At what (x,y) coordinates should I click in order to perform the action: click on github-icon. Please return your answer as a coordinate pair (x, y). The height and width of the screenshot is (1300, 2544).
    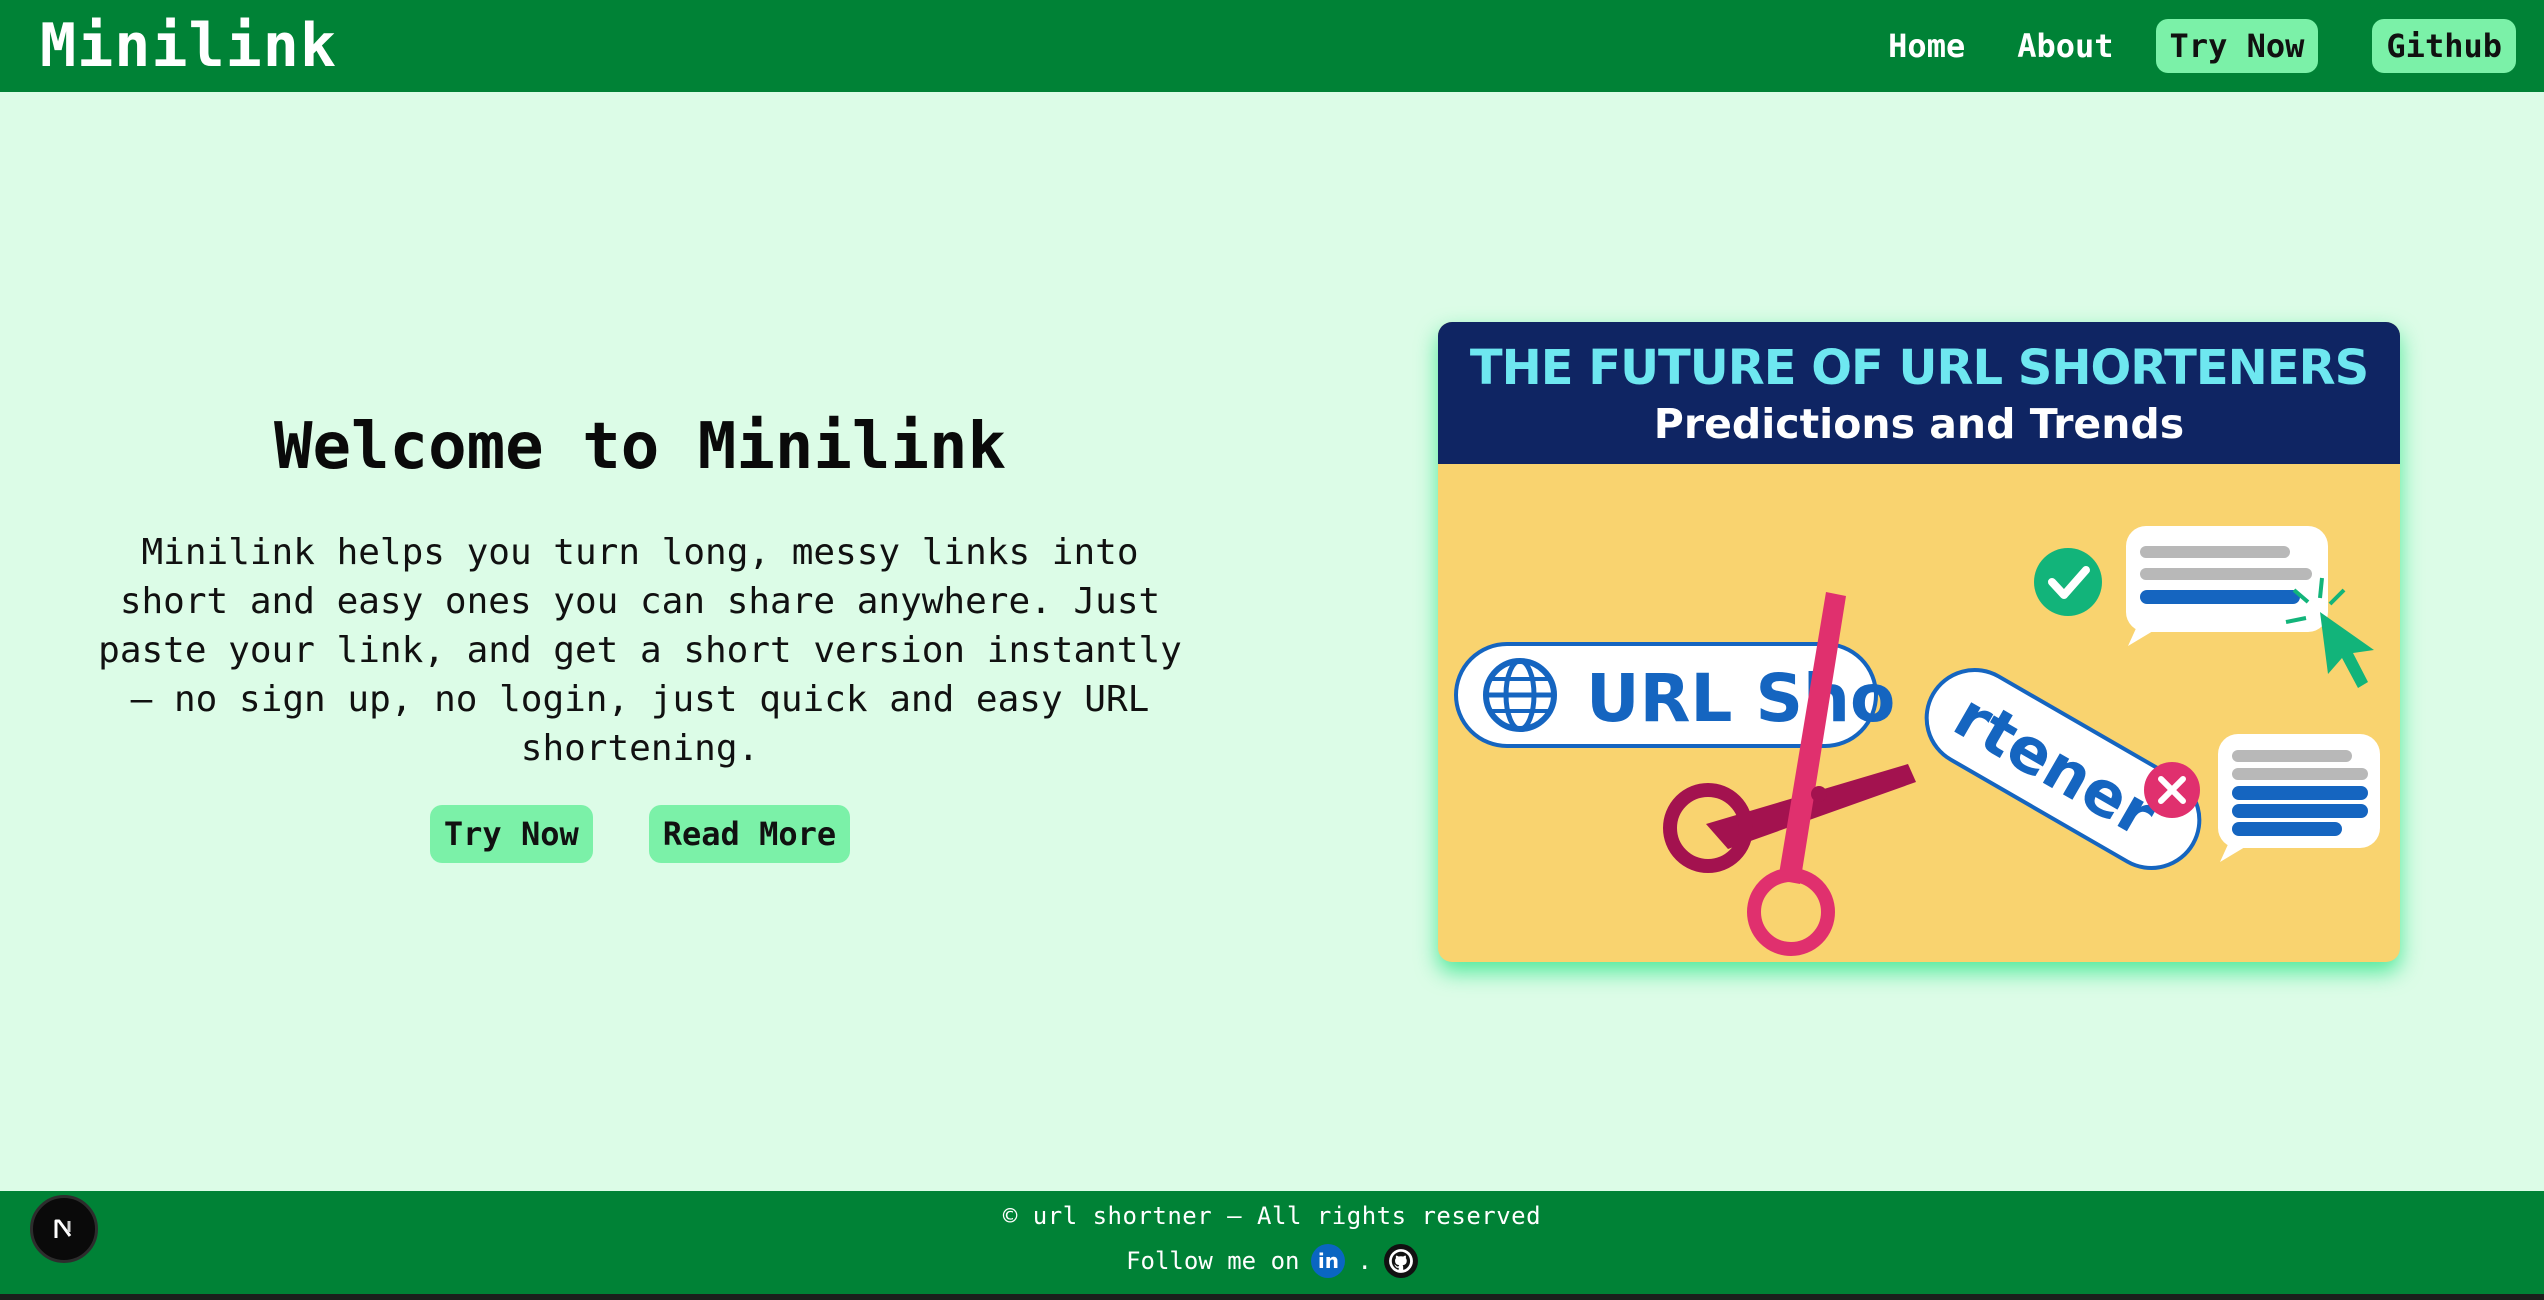
    Looking at the image, I should click on (1400, 1261).